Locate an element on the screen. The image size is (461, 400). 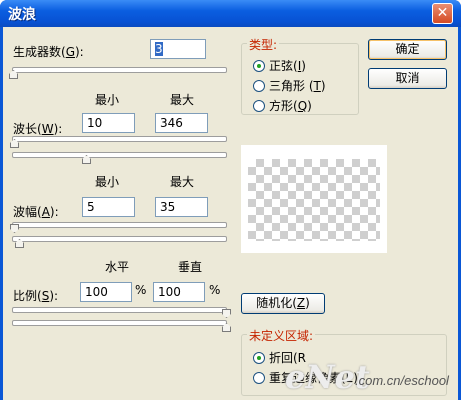
generators-label: 生成器数(G): is located at coordinates (48, 51).